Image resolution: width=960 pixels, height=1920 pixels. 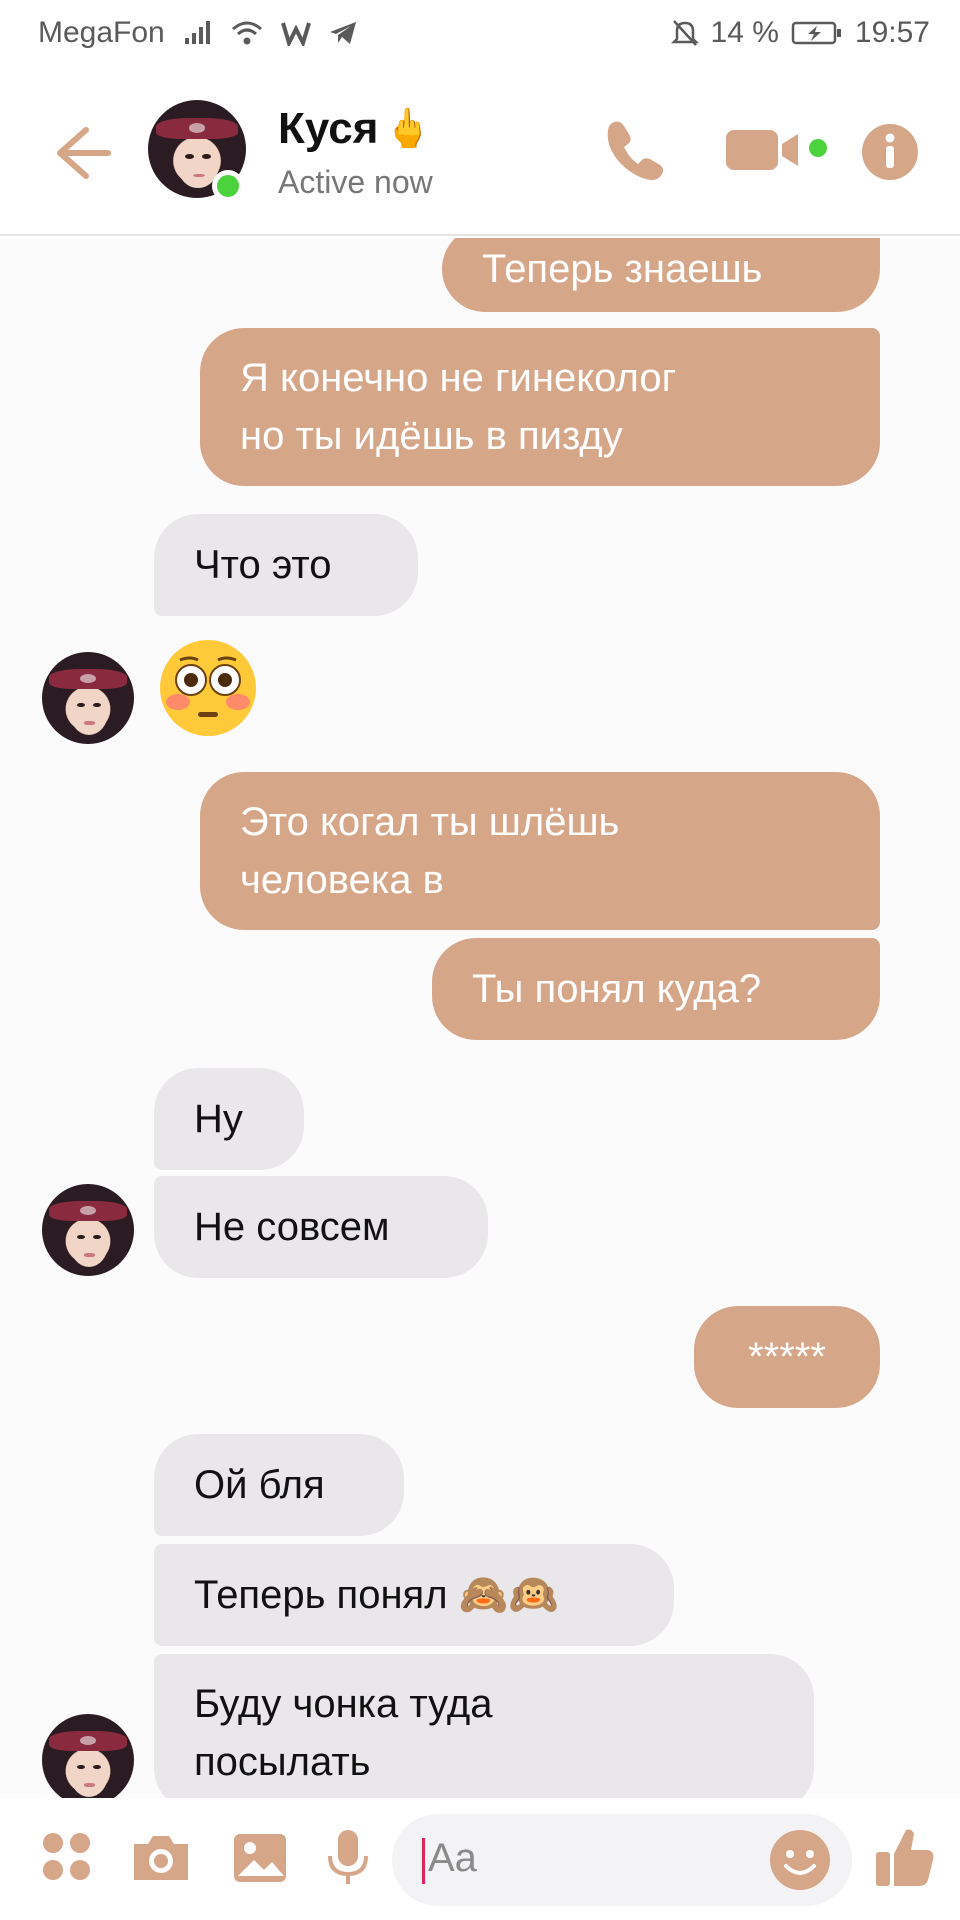 I want to click on presence-status: Active now, so click(x=355, y=182).